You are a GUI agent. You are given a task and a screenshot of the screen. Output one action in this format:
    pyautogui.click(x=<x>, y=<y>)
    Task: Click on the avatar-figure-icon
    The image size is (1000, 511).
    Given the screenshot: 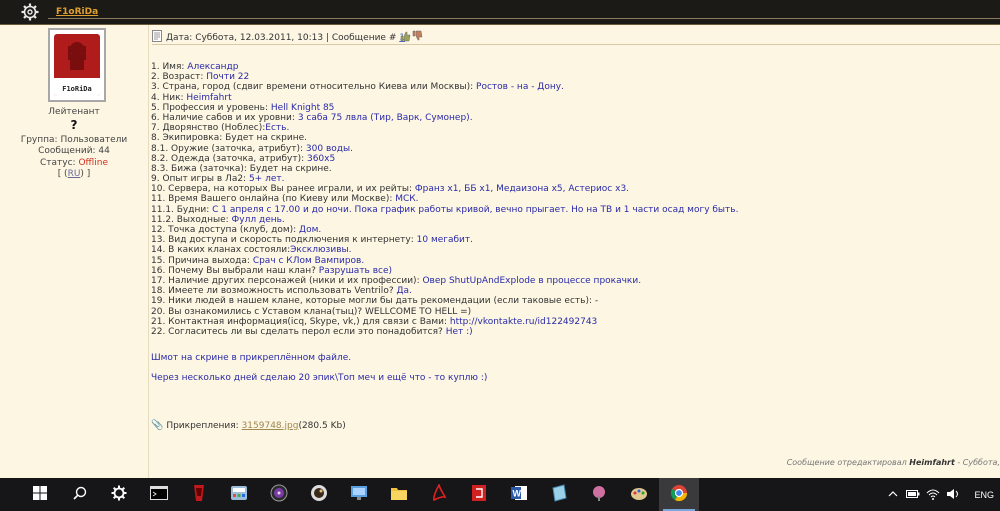 What is the action you would take?
    pyautogui.click(x=77, y=56)
    